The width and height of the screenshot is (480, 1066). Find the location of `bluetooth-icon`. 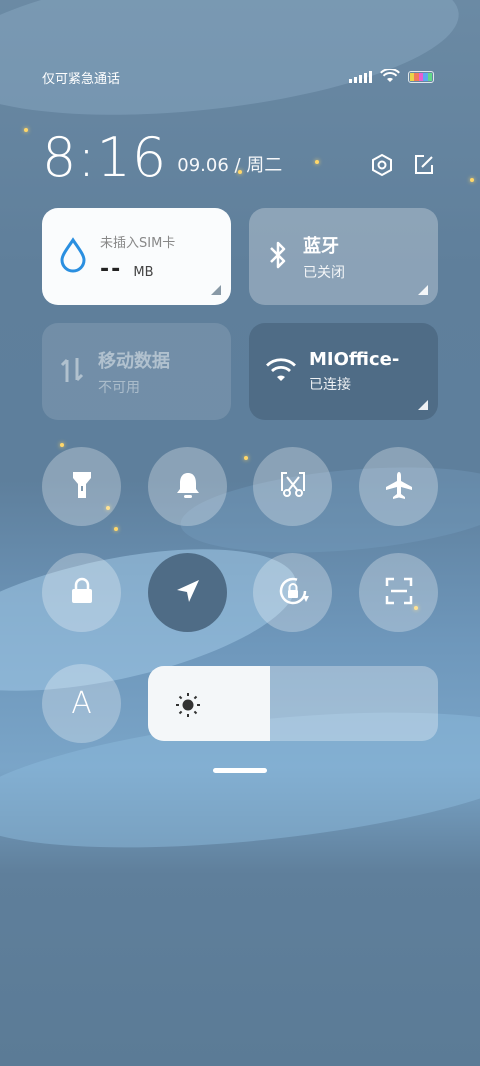

bluetooth-icon is located at coordinates (278, 257).